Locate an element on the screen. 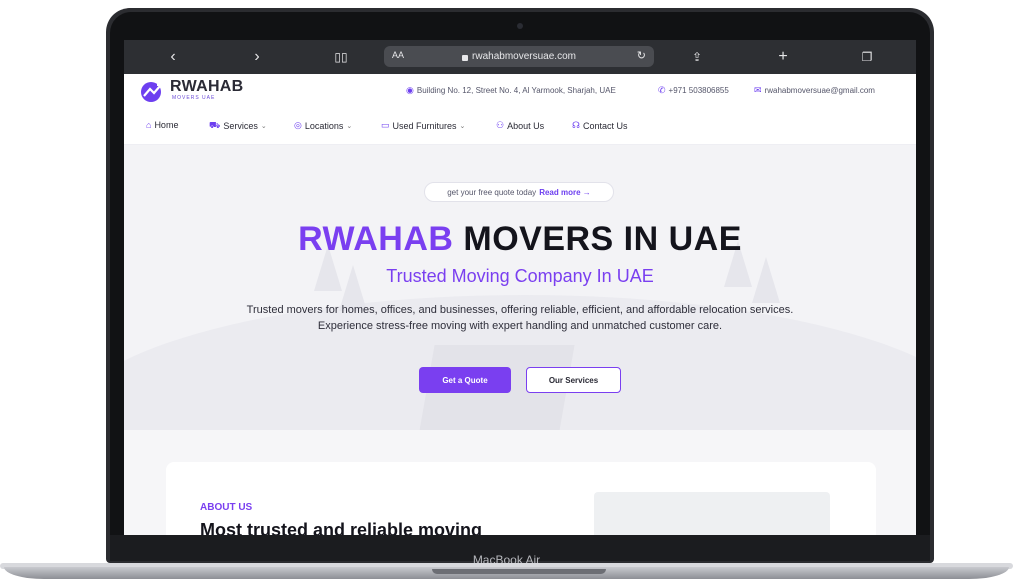 The height and width of the screenshot is (587, 1013). address-bar: AA rwahabmoversuae.com ↻ is located at coordinates (519, 56).